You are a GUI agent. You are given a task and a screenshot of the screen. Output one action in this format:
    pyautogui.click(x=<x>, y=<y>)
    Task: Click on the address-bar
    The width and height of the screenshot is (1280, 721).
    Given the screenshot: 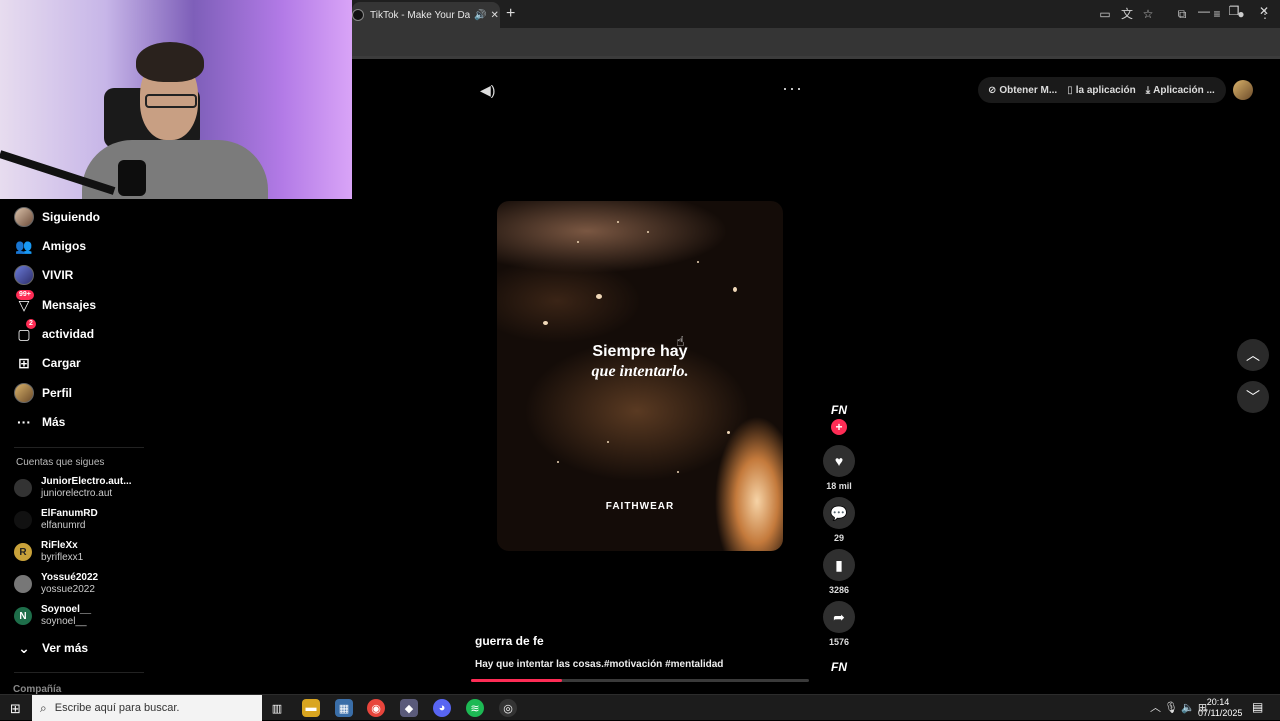 What is the action you would take?
    pyautogui.click(x=816, y=42)
    